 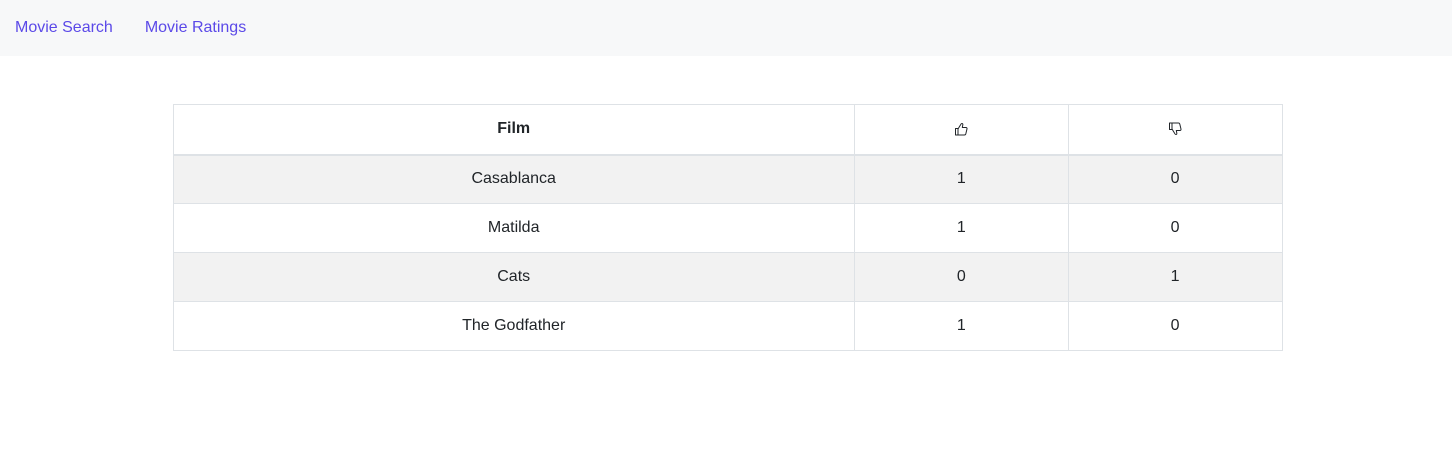 I want to click on thumbs-up-icon, so click(x=961, y=129).